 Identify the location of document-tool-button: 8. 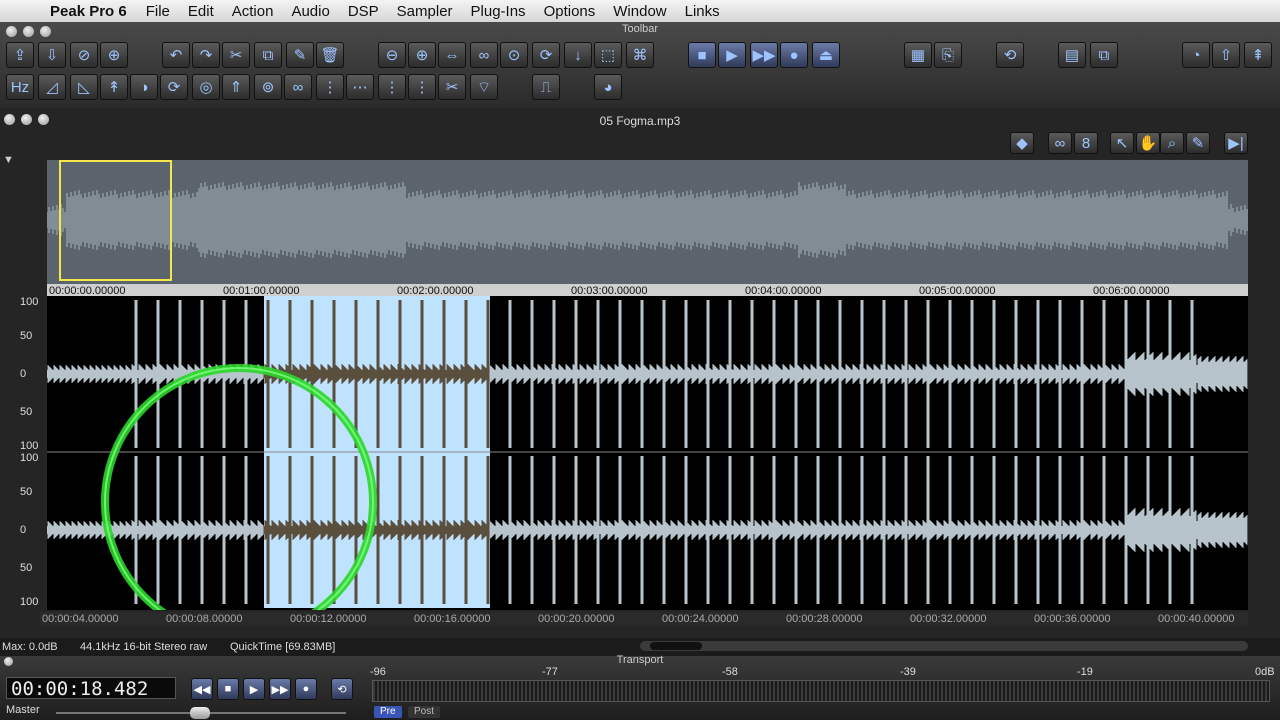
(1086, 143).